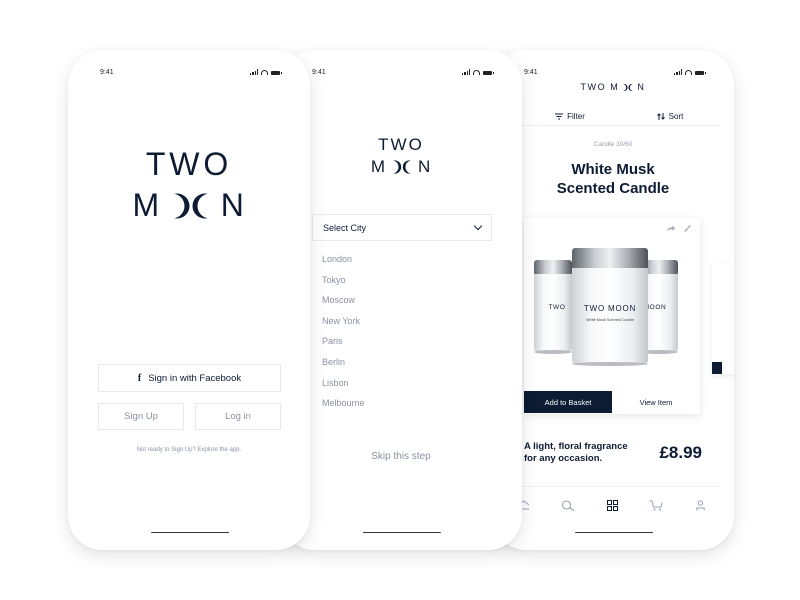  I want to click on skip-button: Skip this step, so click(401, 456).